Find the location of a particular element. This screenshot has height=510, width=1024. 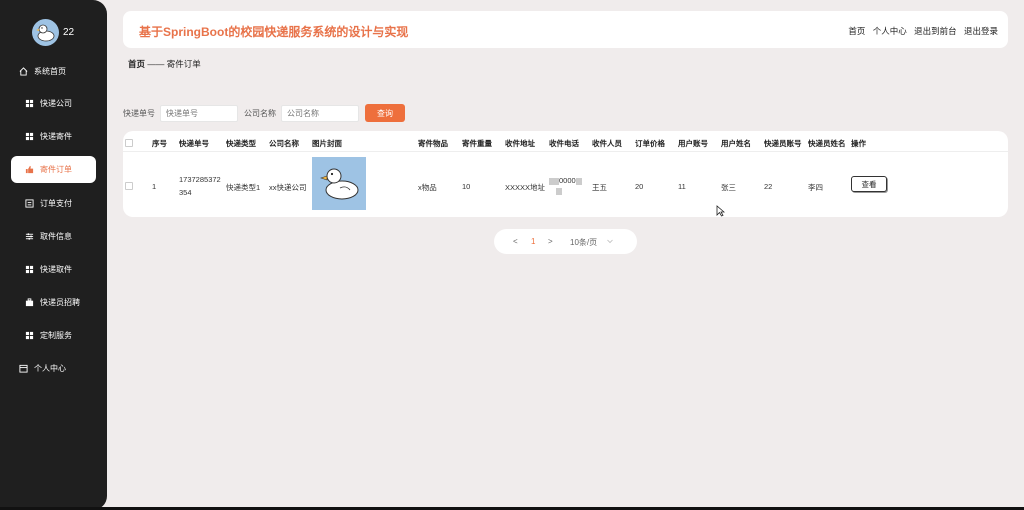

sidebar-item-pickup: 快递取件 is located at coordinates (53, 269).